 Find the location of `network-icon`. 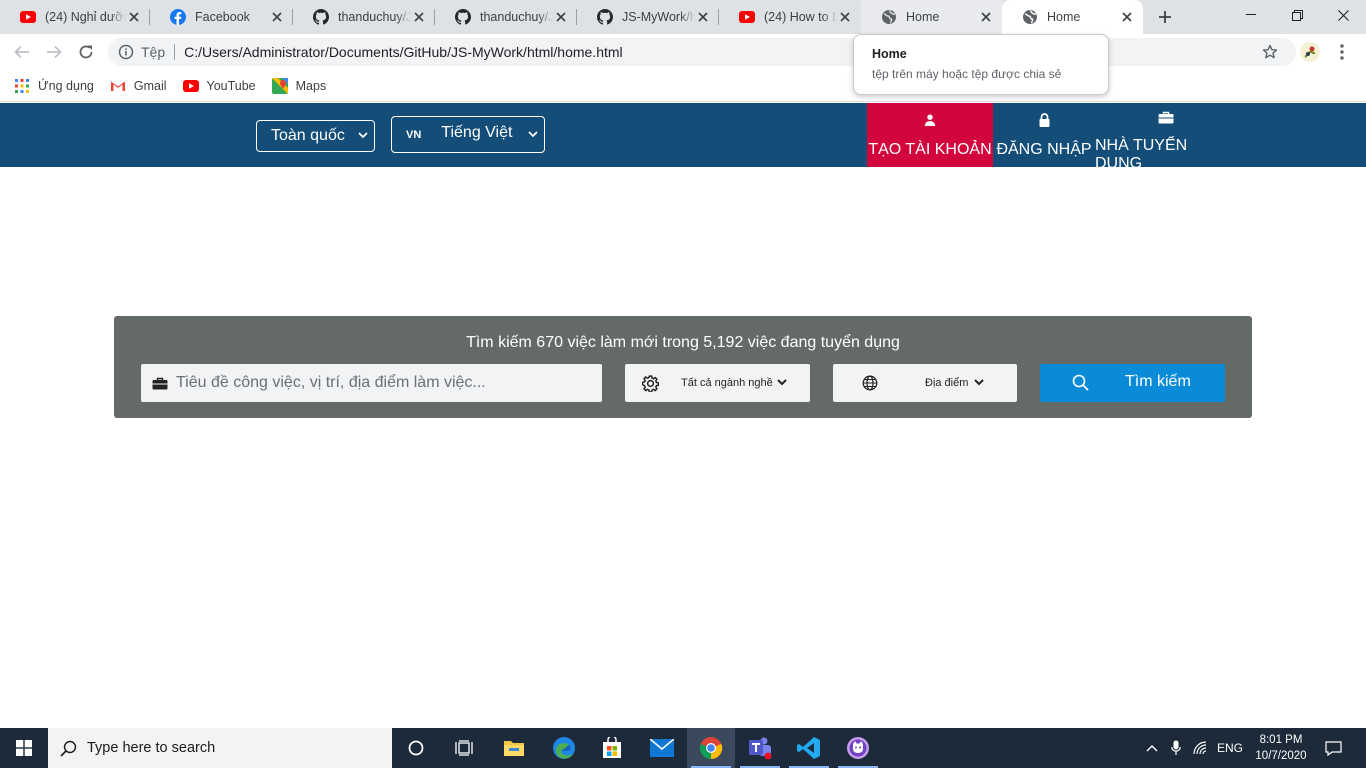

network-icon is located at coordinates (1201, 748).